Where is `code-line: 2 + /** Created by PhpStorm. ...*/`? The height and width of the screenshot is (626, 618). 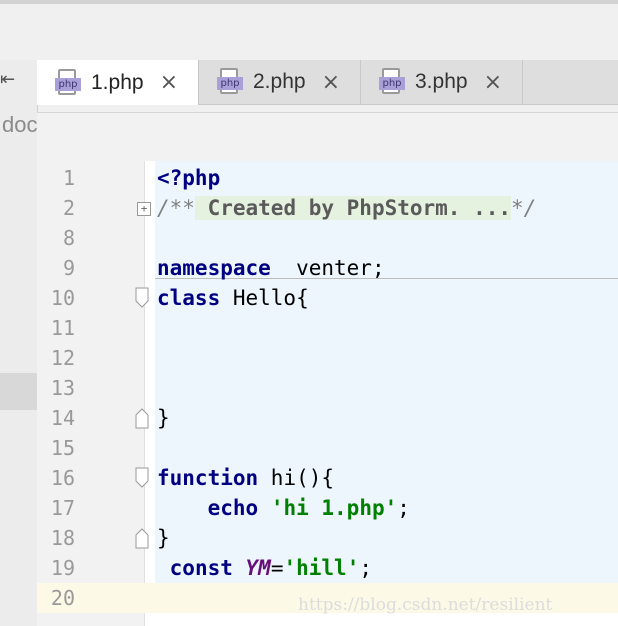
code-line: 2 + /** Created by PhpStorm. ...*/ is located at coordinates (327, 208).